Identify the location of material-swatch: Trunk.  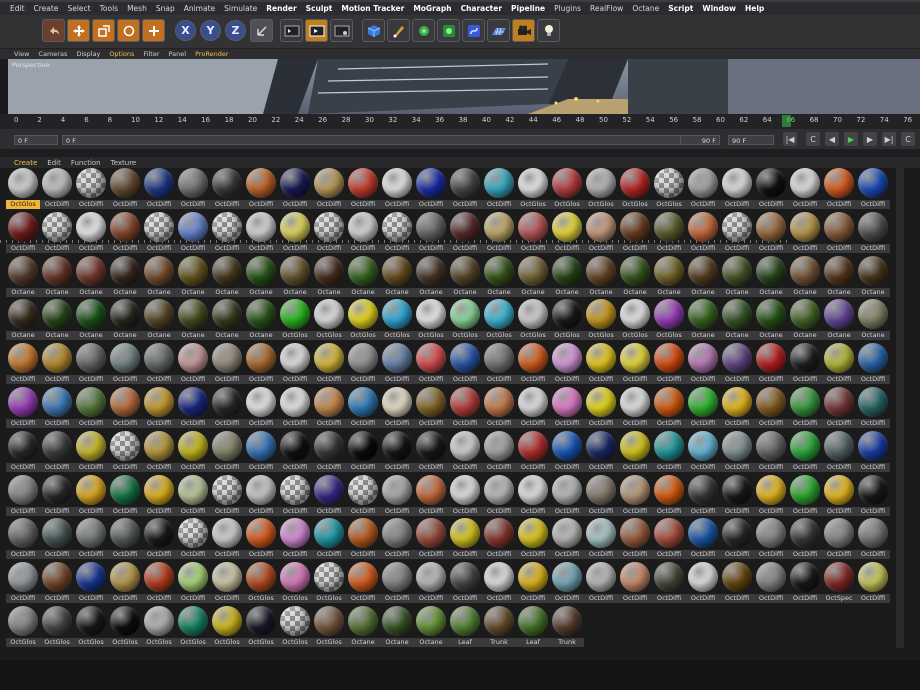
(499, 628).